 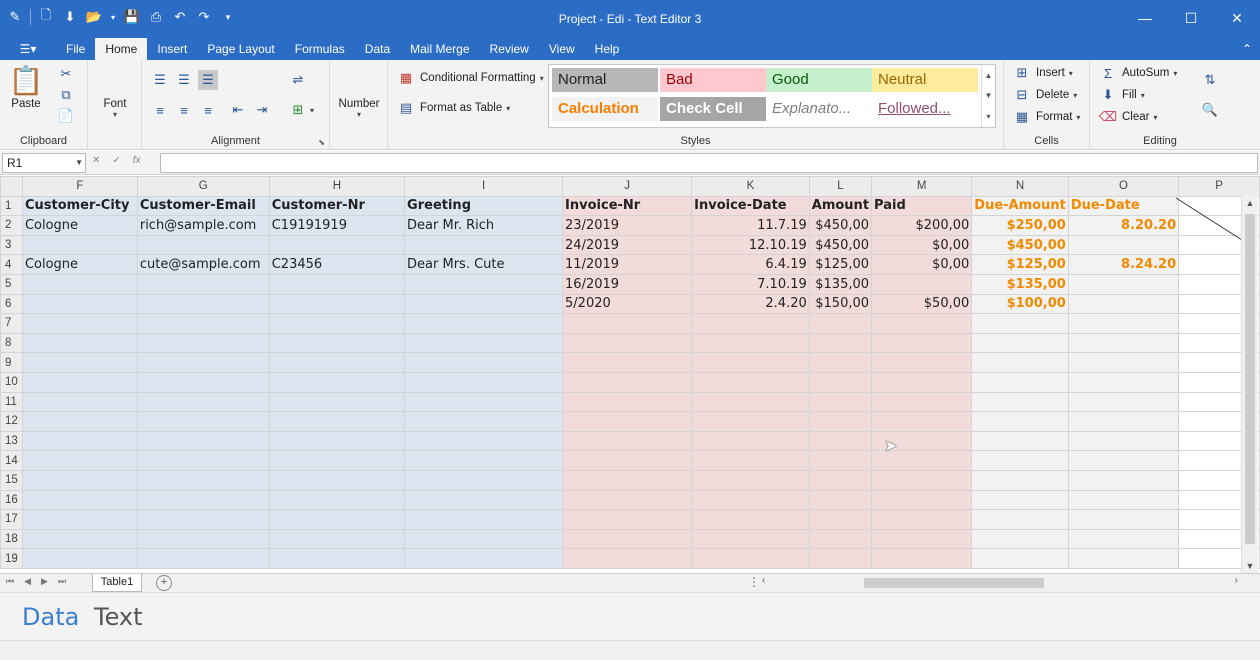 What do you see at coordinates (11, 304) in the screenshot?
I see `row-header: 6` at bounding box center [11, 304].